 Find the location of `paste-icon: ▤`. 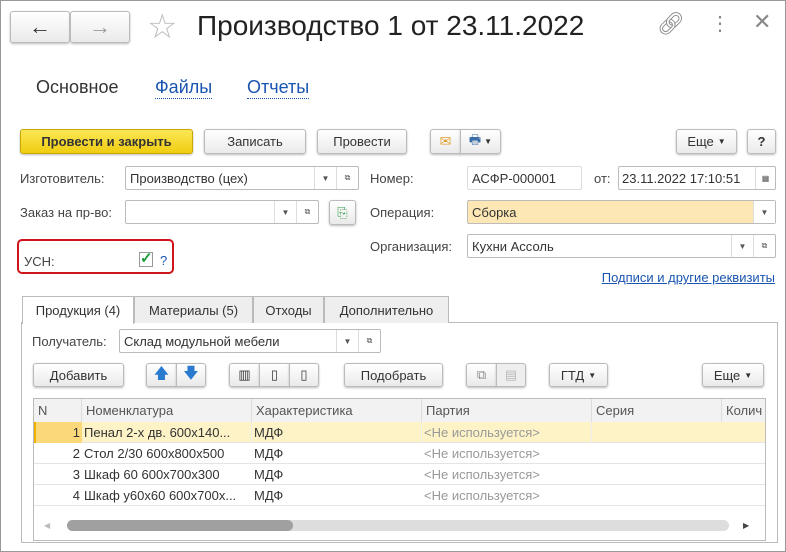

paste-icon: ▤ is located at coordinates (511, 374).